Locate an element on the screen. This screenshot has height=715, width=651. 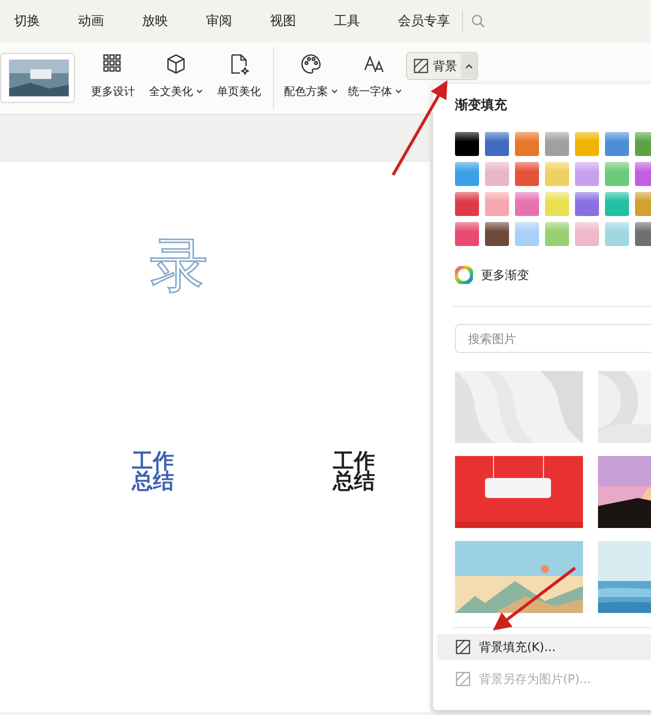
menu-tab: 审阅 is located at coordinates (238, 21).